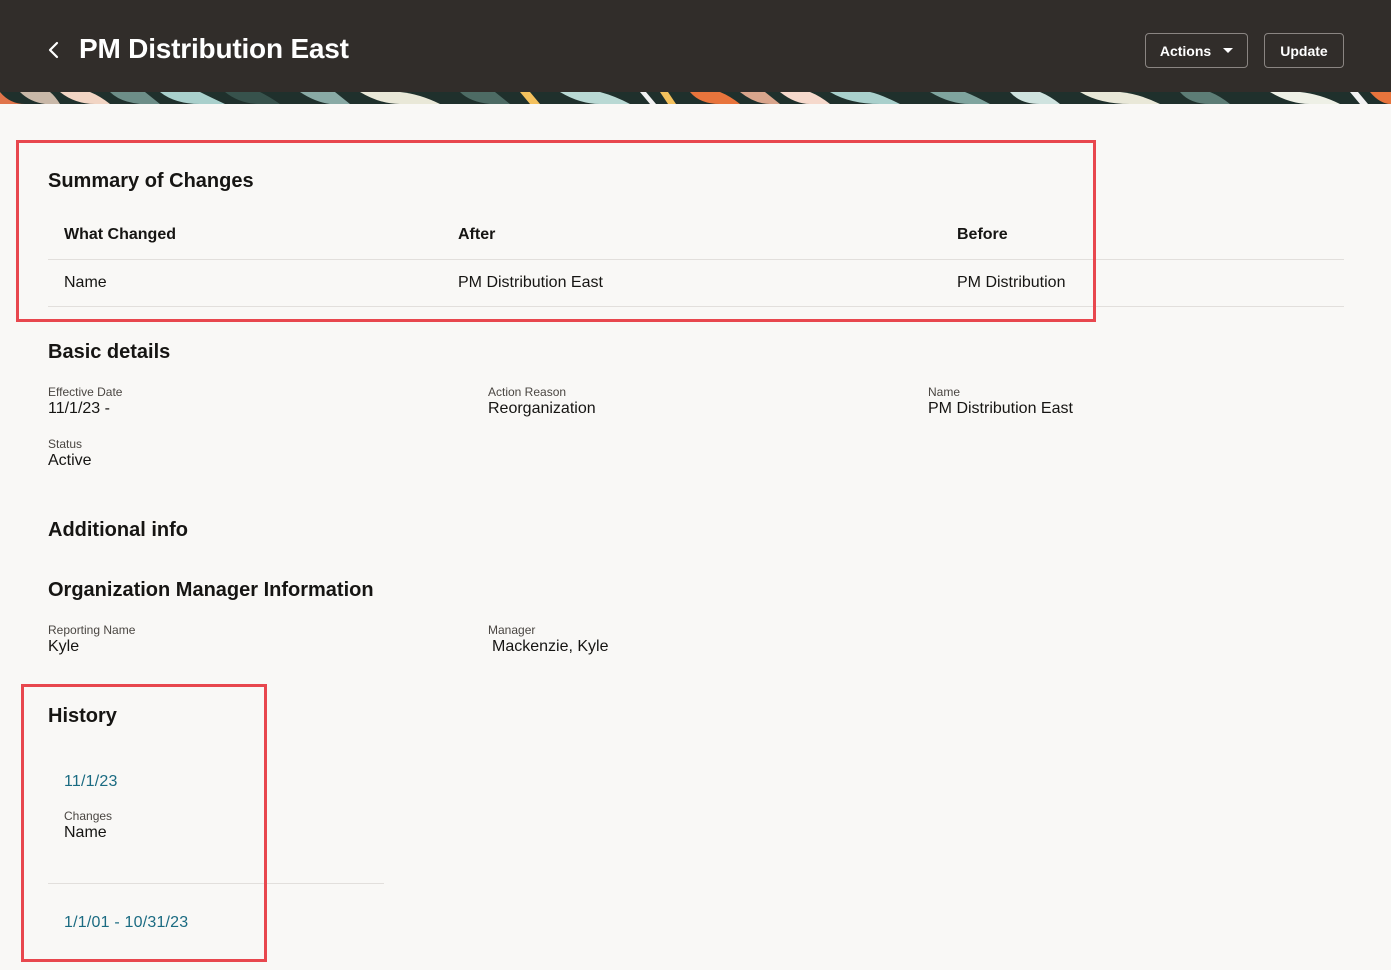  What do you see at coordinates (211, 590) in the screenshot?
I see `manager-info-heading: Organization Manager Information` at bounding box center [211, 590].